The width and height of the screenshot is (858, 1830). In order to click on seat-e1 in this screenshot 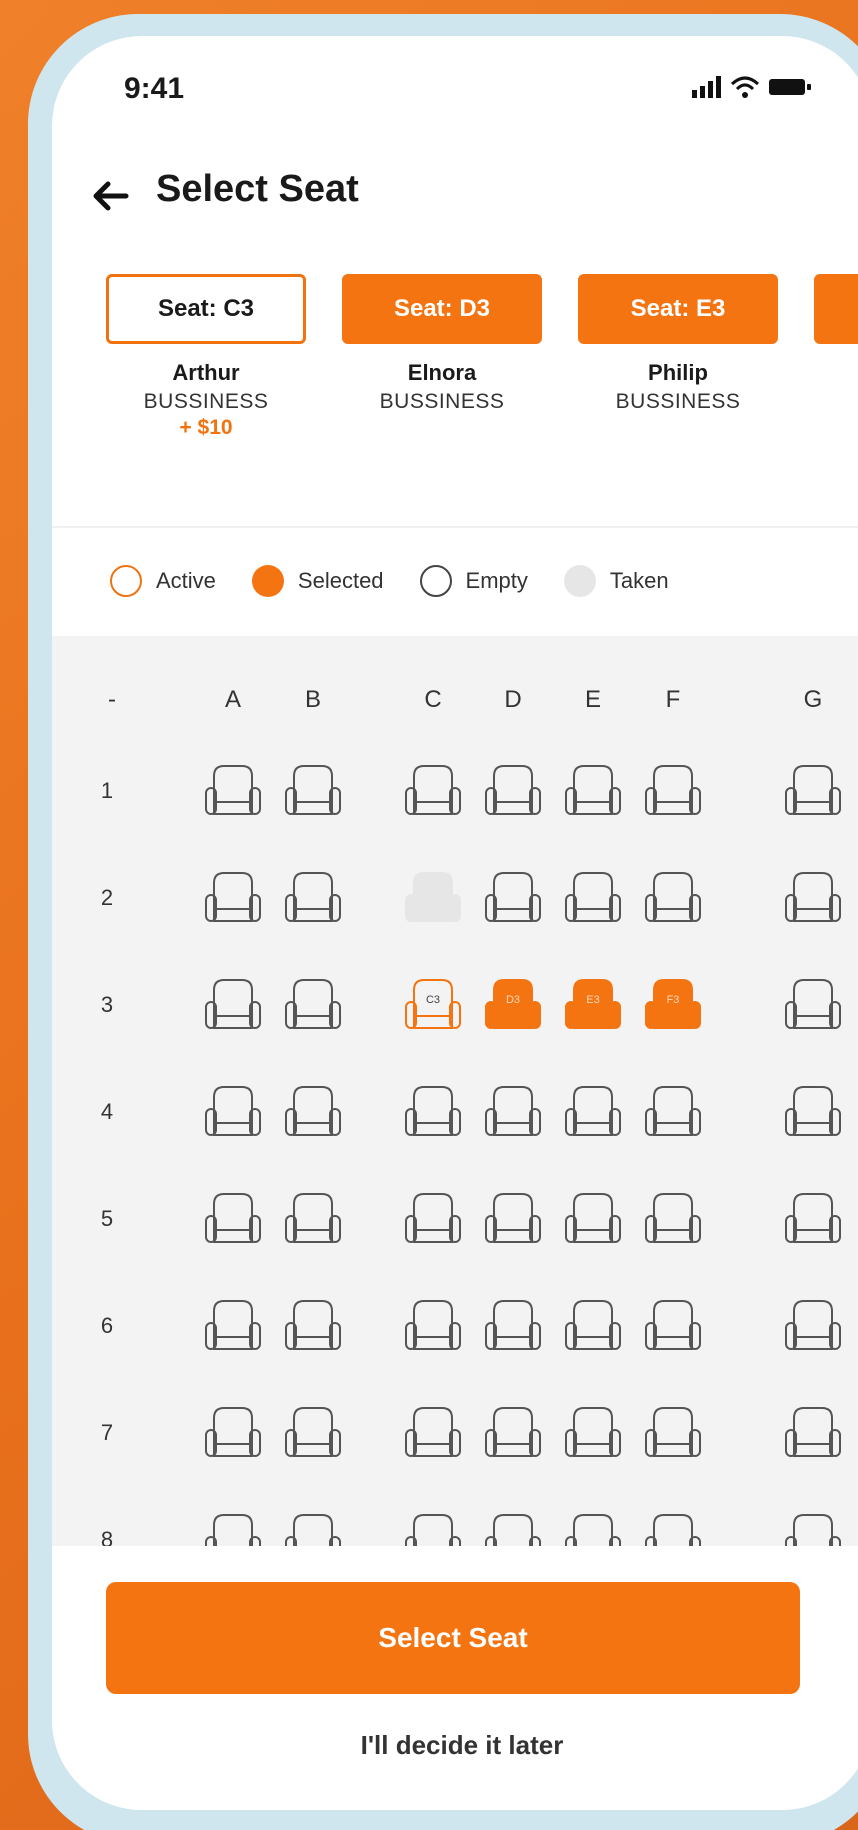, I will do `click(593, 791)`.